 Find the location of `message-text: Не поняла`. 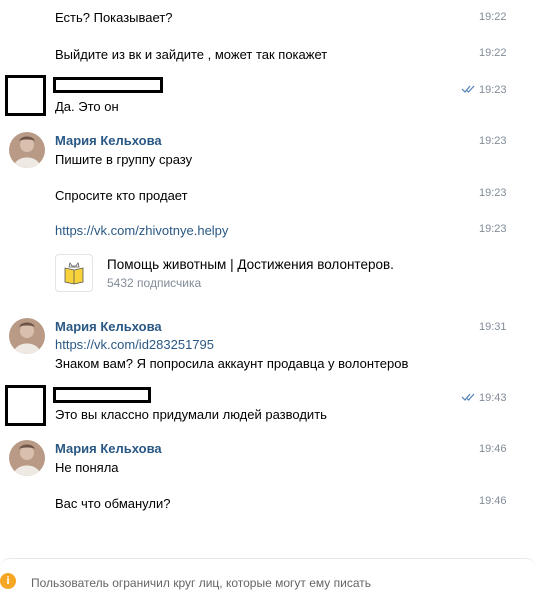

message-text: Не поняла is located at coordinates (87, 467).